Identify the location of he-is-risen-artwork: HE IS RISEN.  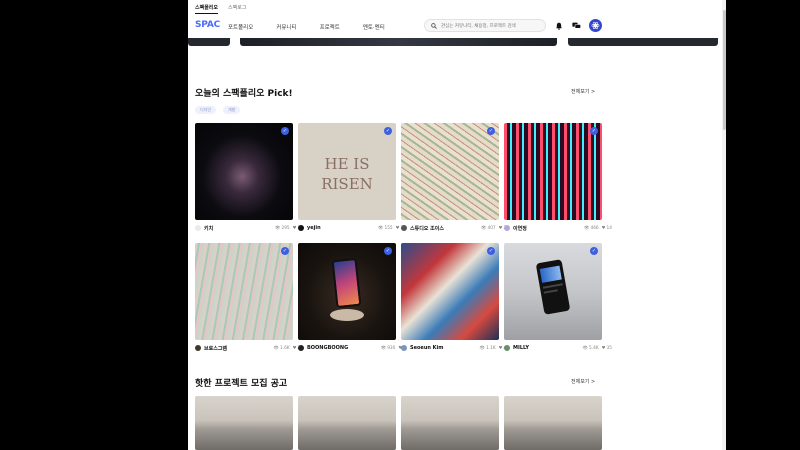
(347, 174).